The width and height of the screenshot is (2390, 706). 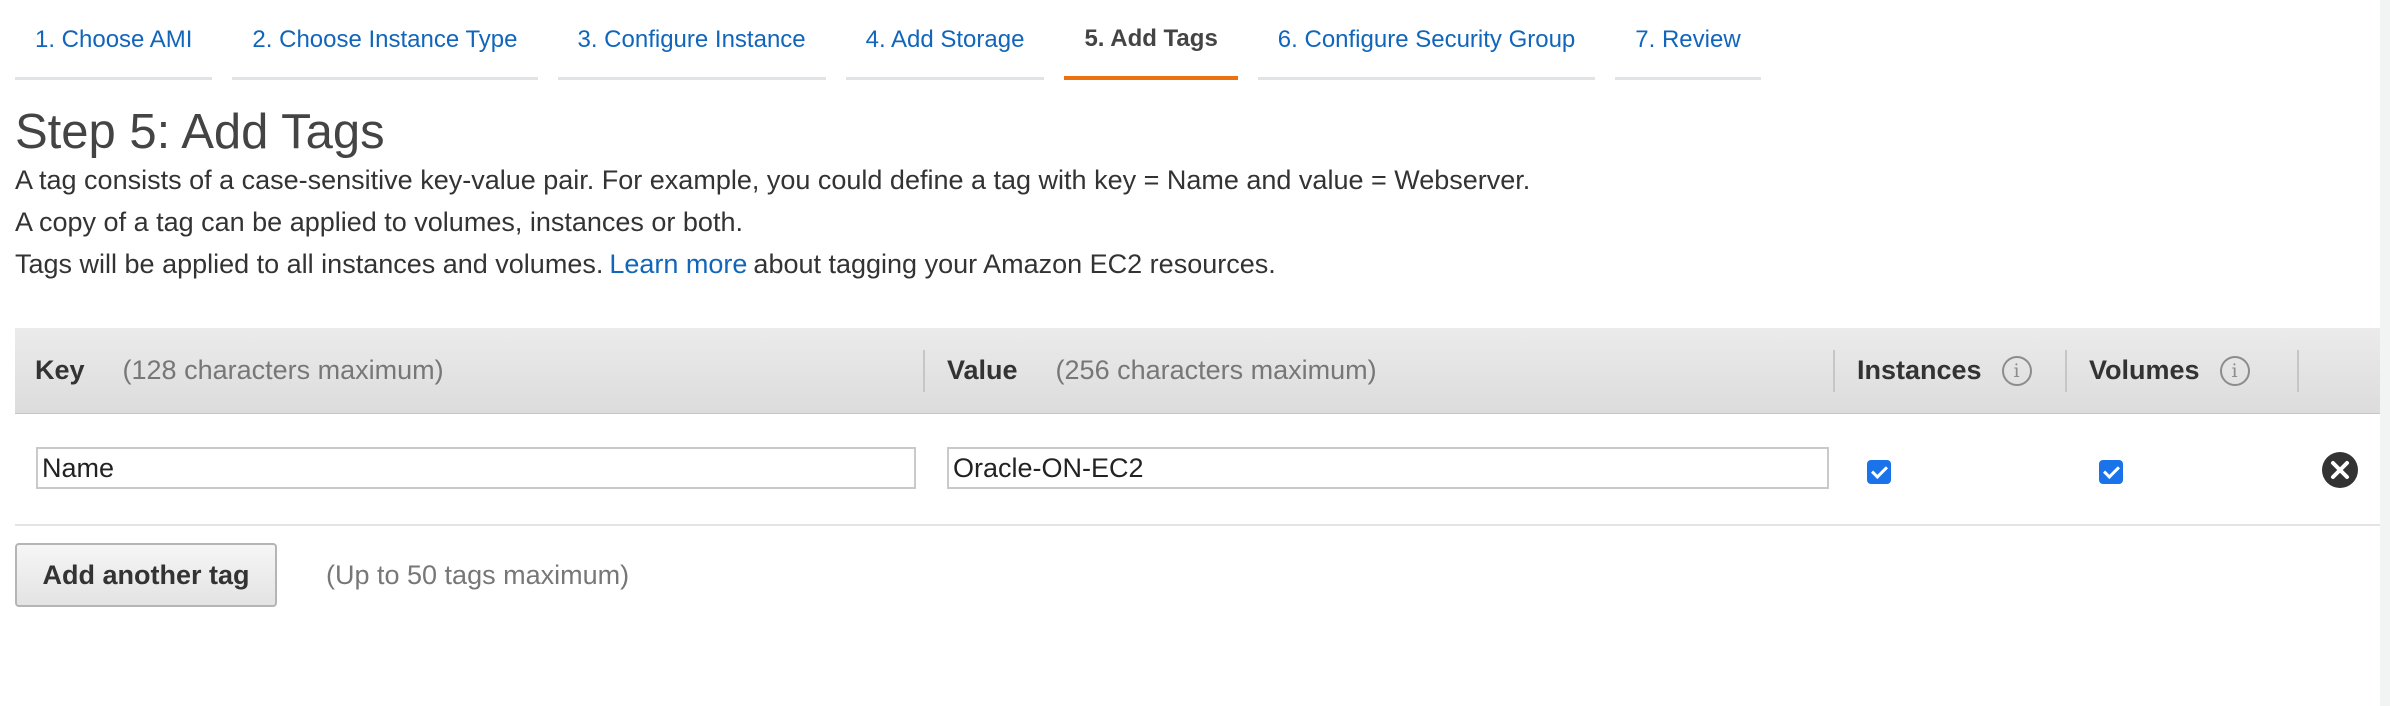 What do you see at coordinates (1014, 264) in the screenshot?
I see `description-line-3-end: about tagging your Amazon EC2 resources.` at bounding box center [1014, 264].